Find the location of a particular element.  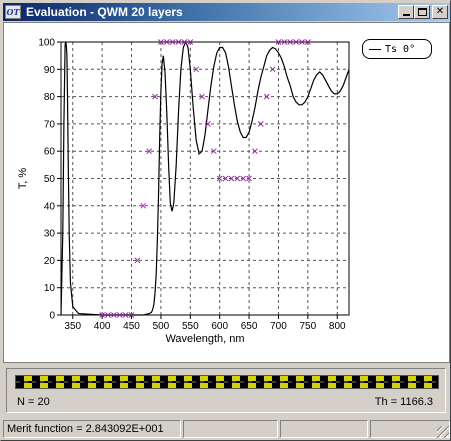

x-tick-label: 600 is located at coordinates (219, 326).